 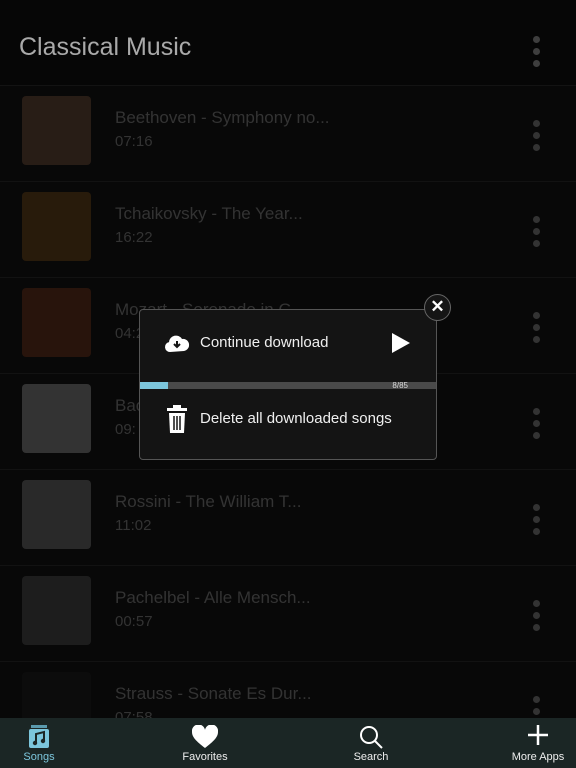 What do you see at coordinates (437, 307) in the screenshot?
I see `close-popup-button: ✕` at bounding box center [437, 307].